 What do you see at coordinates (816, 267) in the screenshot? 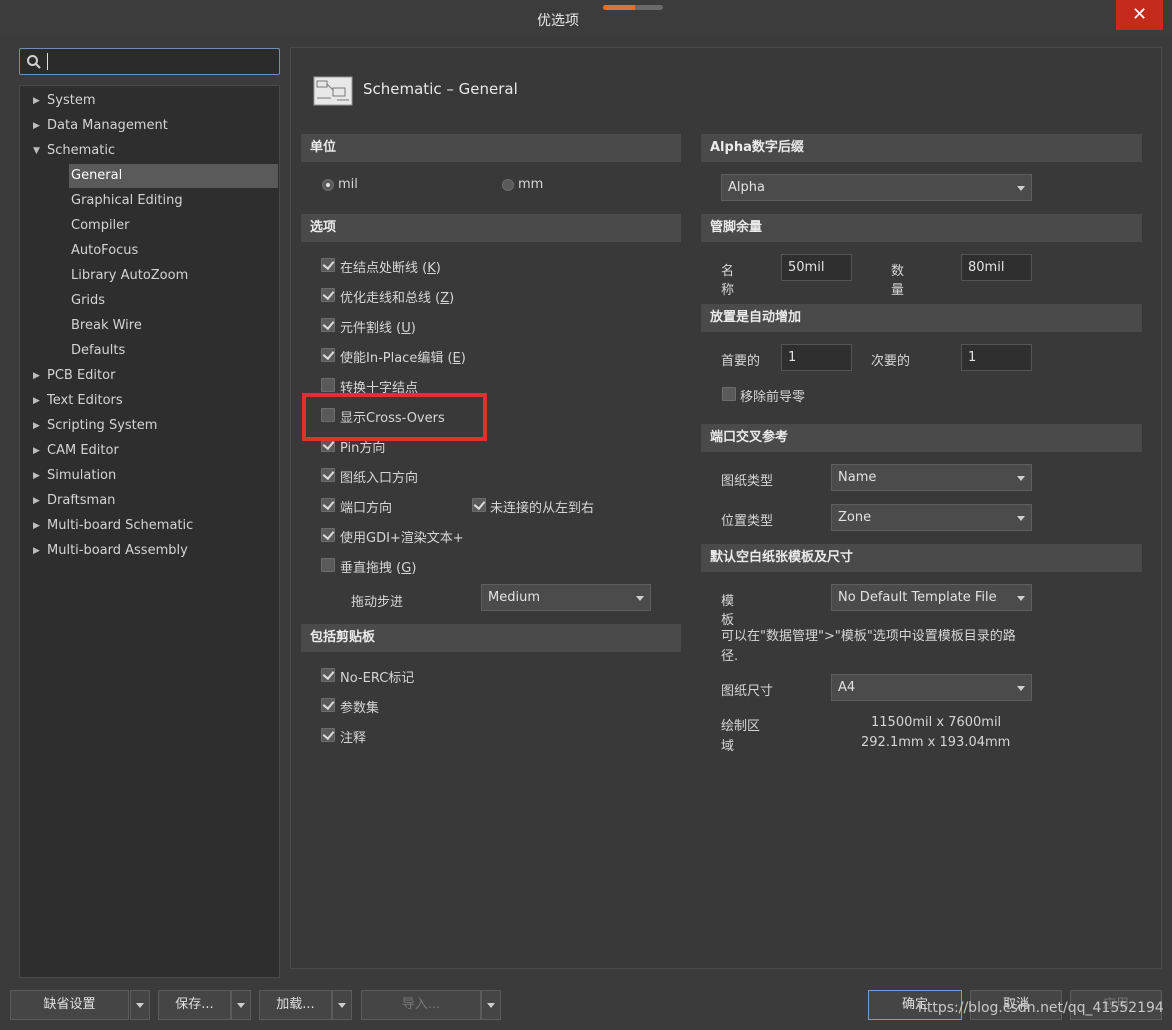
I see `pin-name-margin-field: 50mil` at bounding box center [816, 267].